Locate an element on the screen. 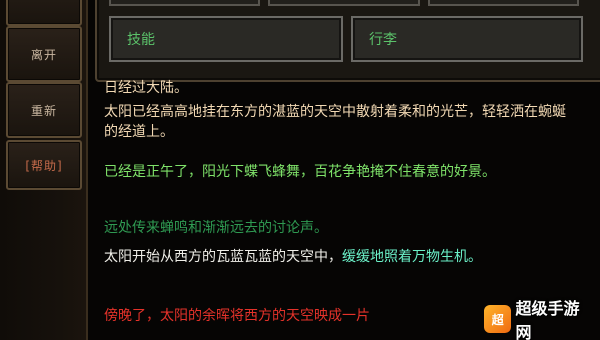  side-menu-button-top is located at coordinates (44, 13).